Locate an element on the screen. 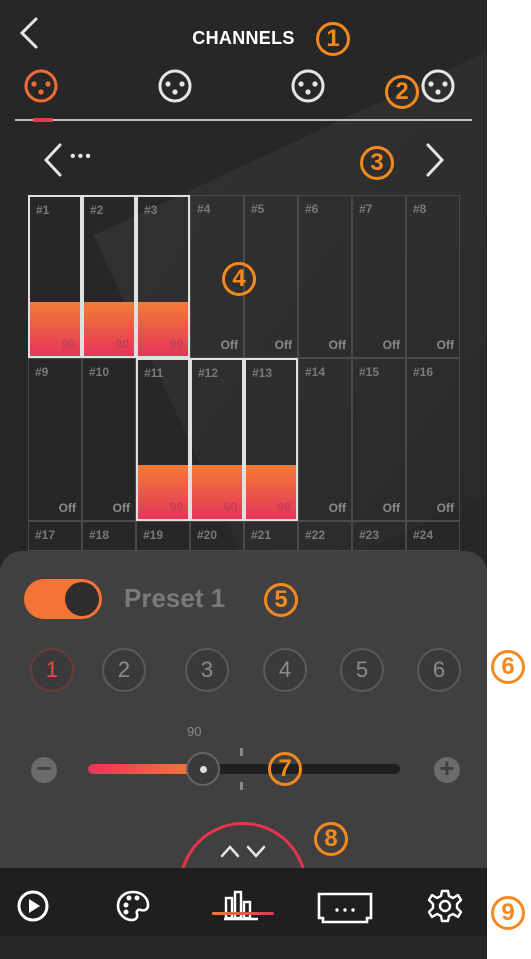  channel-number: #16 is located at coordinates (423, 372).